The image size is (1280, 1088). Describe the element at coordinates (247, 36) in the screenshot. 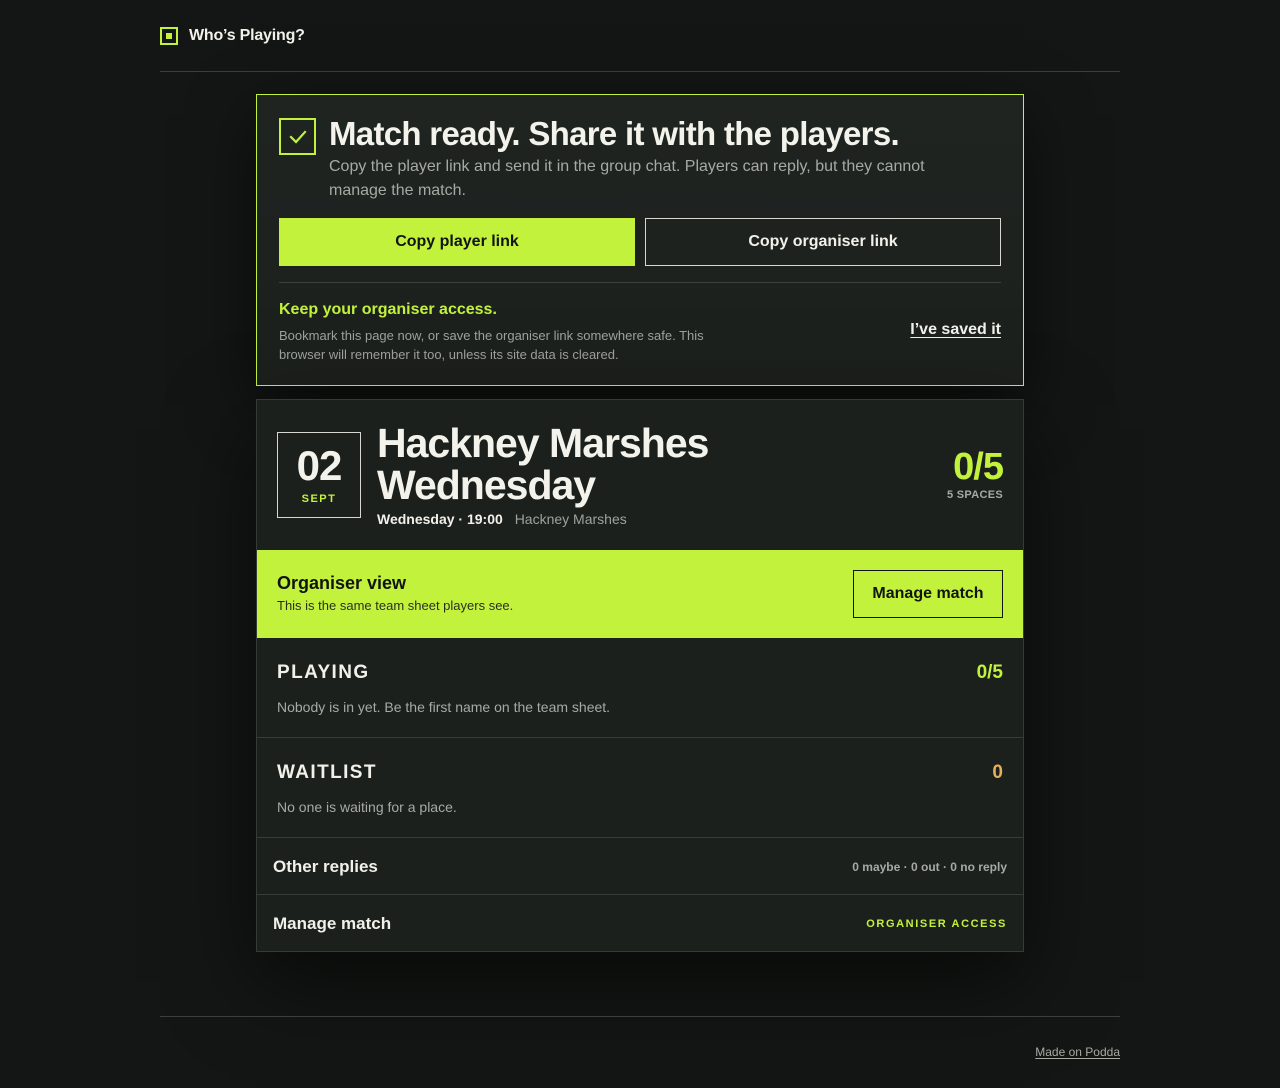

I see `brand-name: Who’s Playing?` at that location.